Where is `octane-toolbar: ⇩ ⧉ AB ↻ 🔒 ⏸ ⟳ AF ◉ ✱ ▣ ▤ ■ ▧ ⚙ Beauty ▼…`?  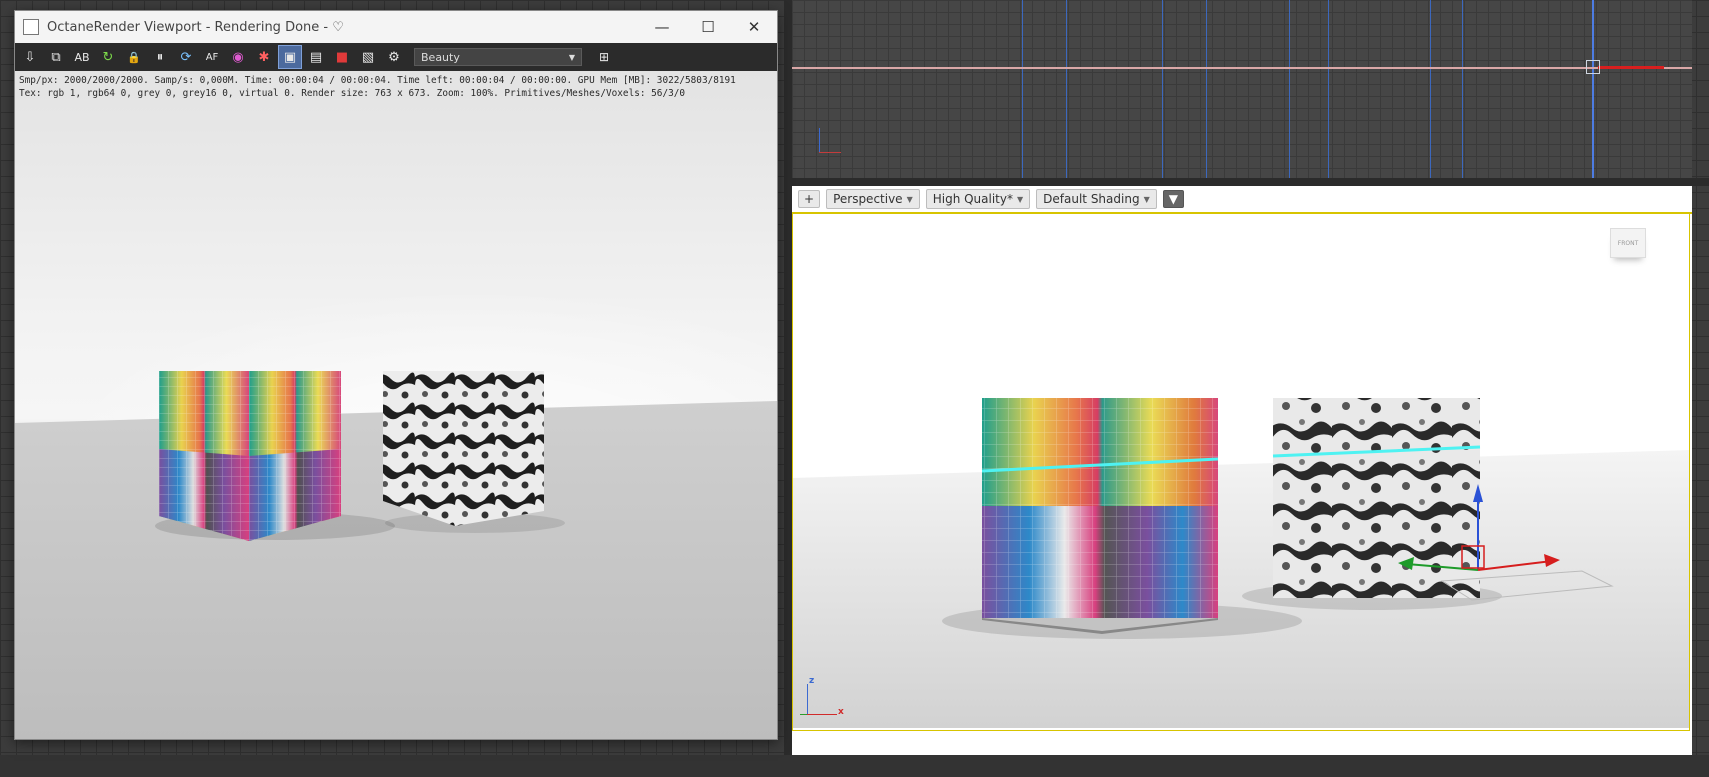
octane-toolbar: ⇩ ⧉ AB ↻ 🔒 ⏸ ⟳ AF ◉ ✱ ▣ ▤ ■ ▧ ⚙ Beauty ▼… is located at coordinates (396, 57).